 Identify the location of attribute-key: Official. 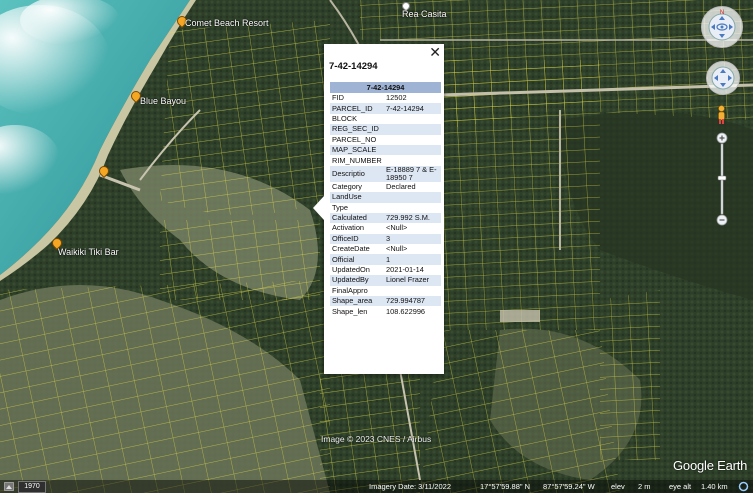
(357, 259).